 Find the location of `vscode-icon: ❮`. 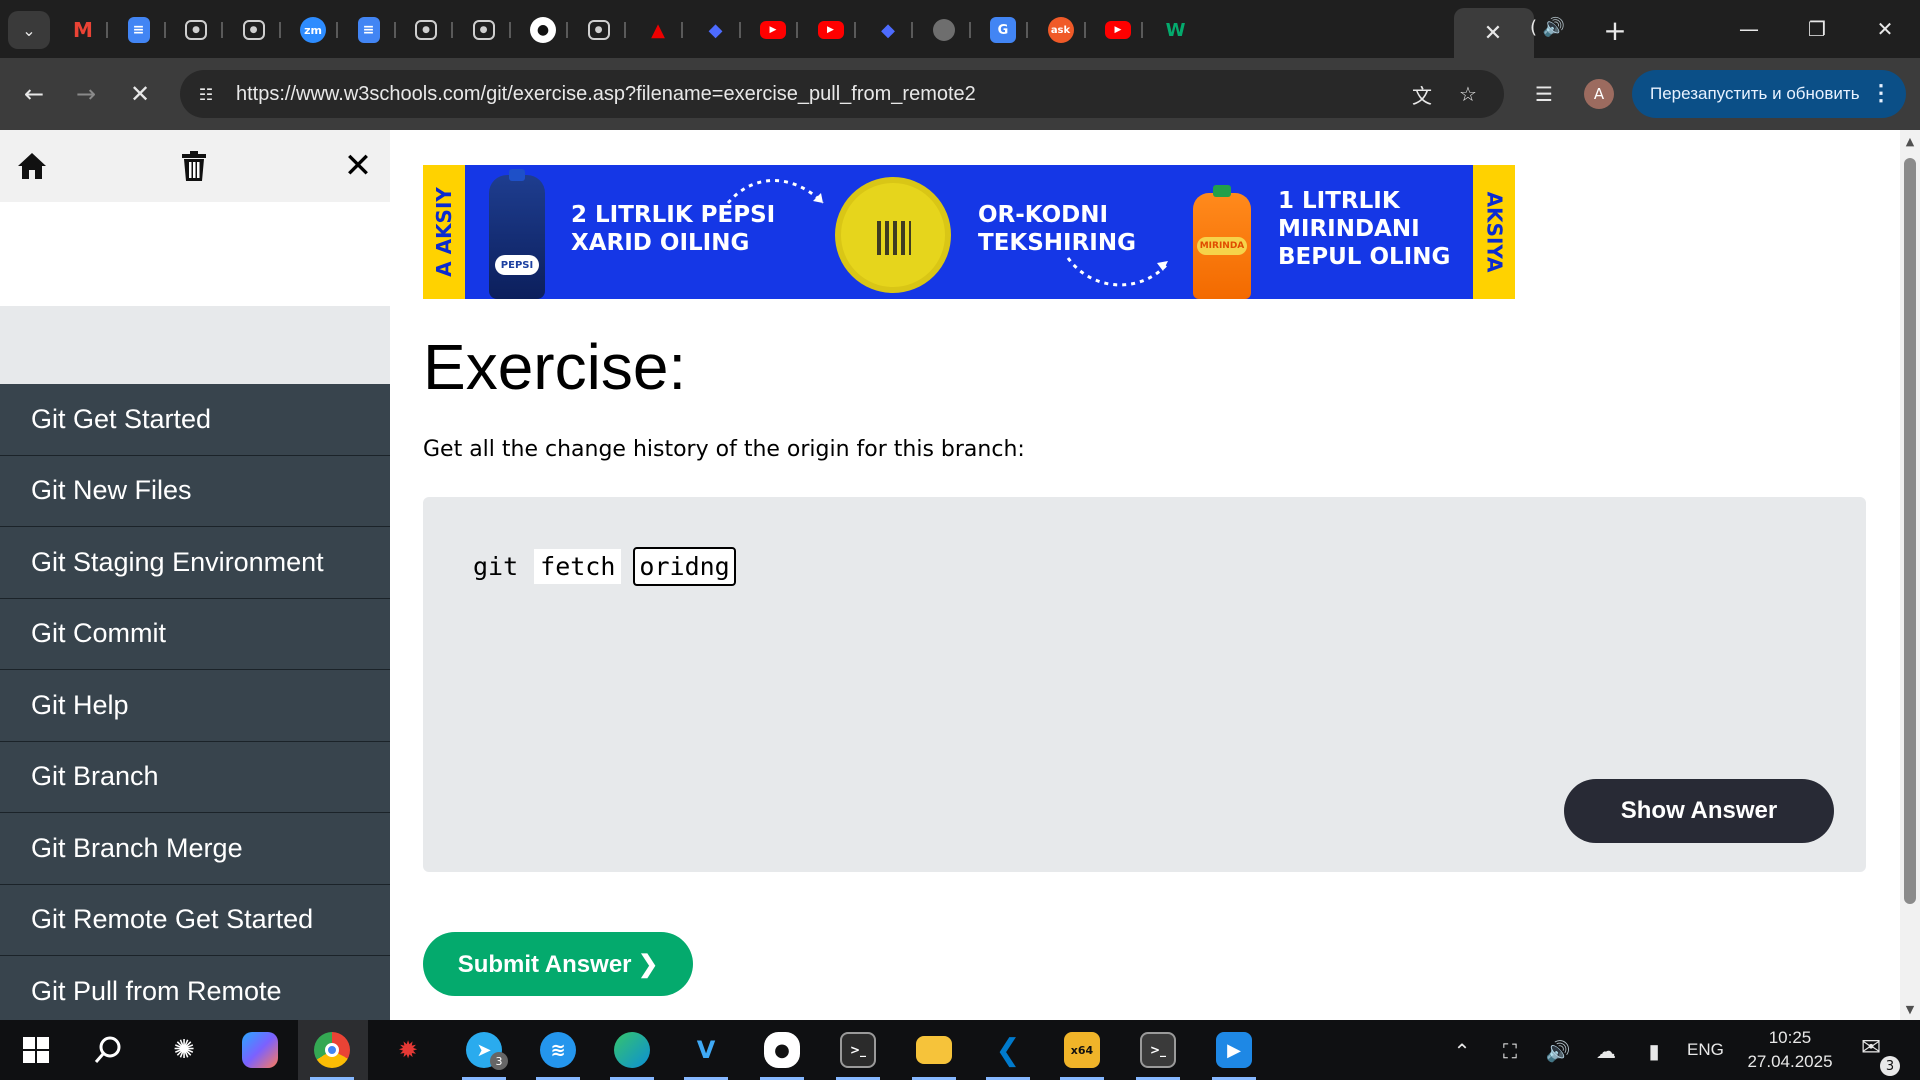

vscode-icon: ❮ is located at coordinates (1008, 1054).